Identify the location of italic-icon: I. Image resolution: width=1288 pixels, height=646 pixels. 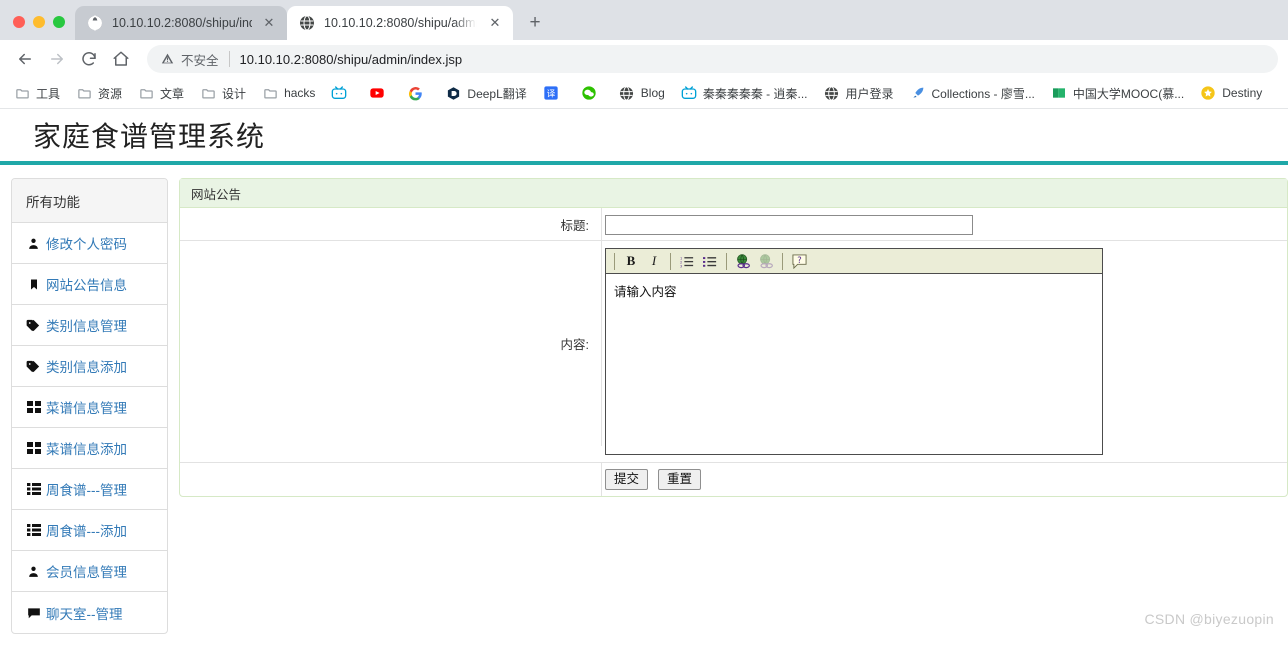
(654, 261).